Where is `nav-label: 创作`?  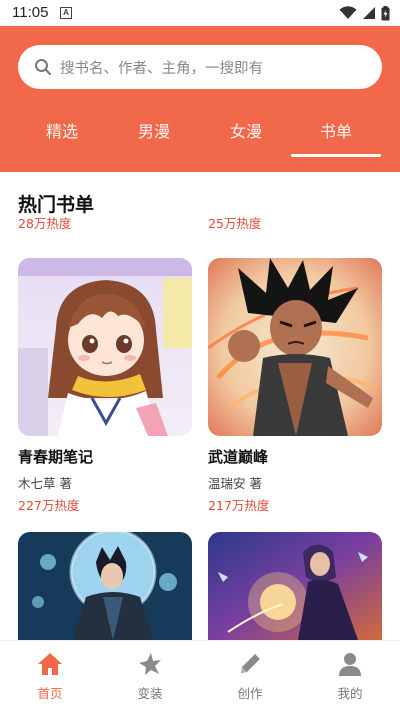 nav-label: 创作 is located at coordinates (250, 693).